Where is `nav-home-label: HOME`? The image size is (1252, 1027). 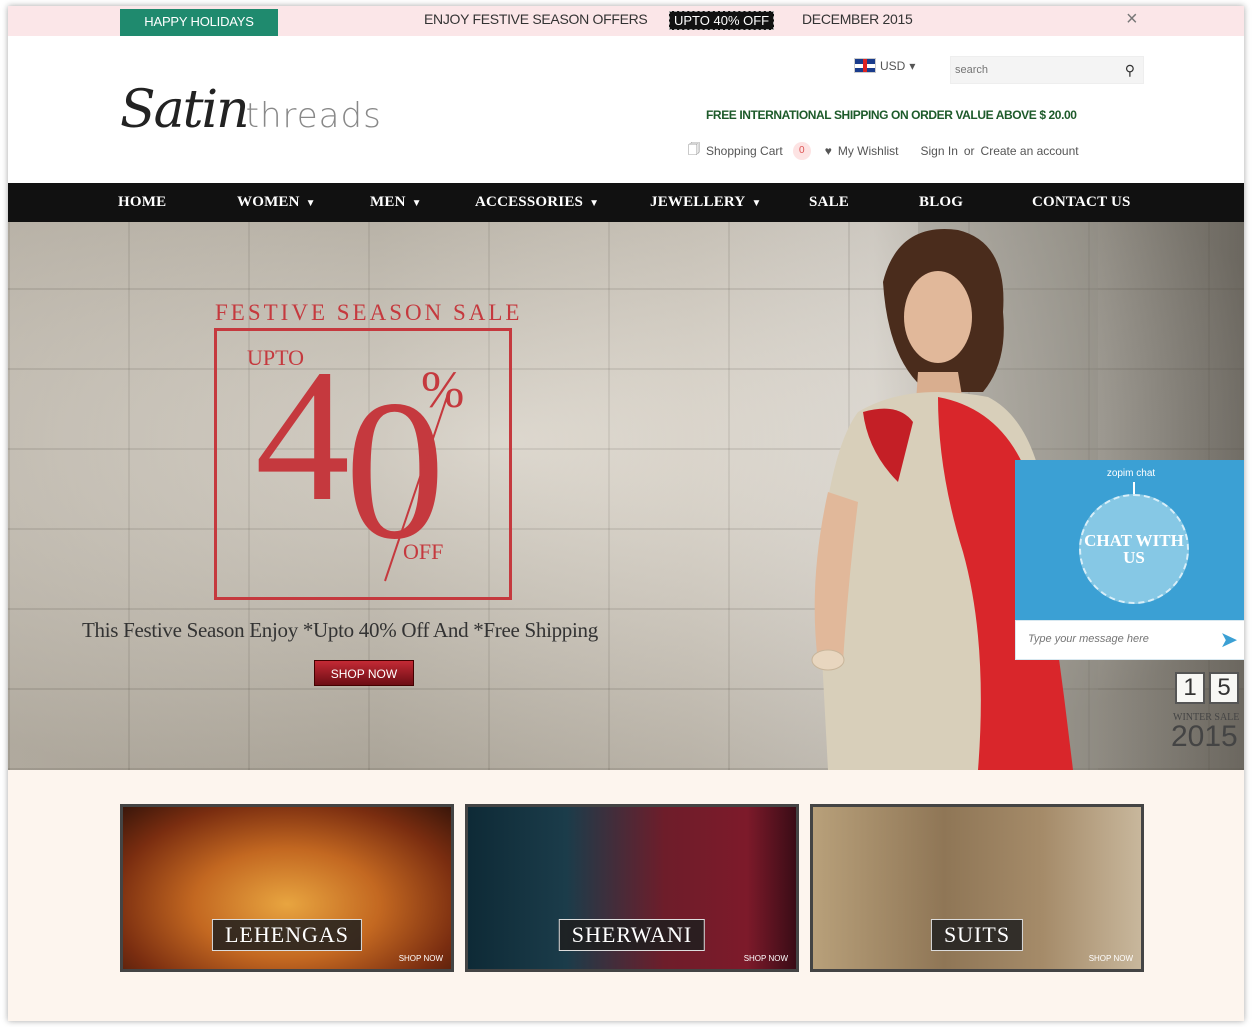
nav-home-label: HOME is located at coordinates (142, 202).